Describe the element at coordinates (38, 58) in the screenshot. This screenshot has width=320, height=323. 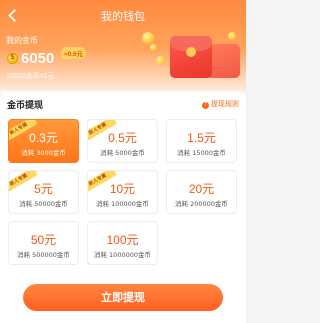
I see `coin-balance: 6050` at that location.